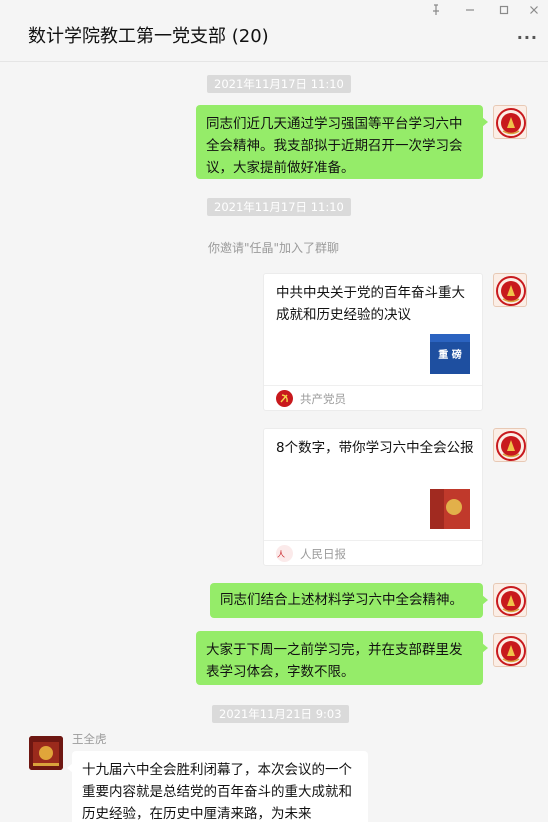  I want to click on article-card: 8个数字，带你学习六中全会公报 人 人民日报, so click(373, 497).